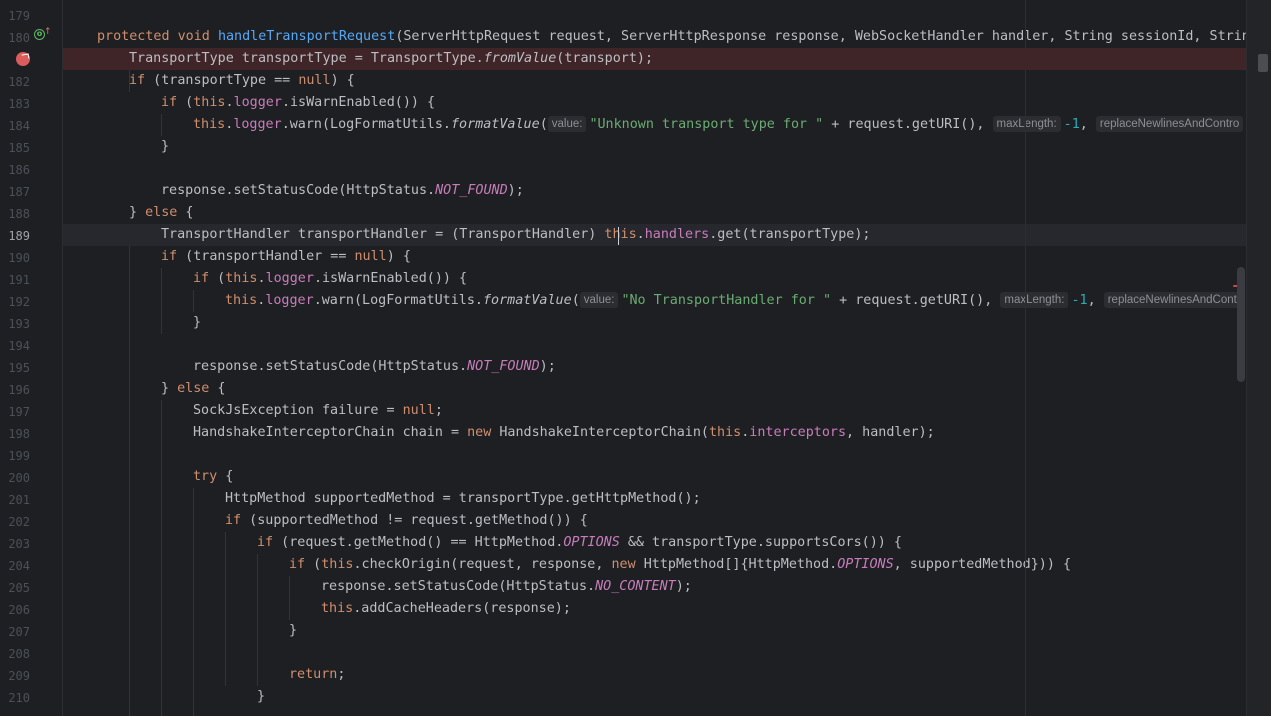 The height and width of the screenshot is (716, 1271). What do you see at coordinates (890, 432) in the screenshot?
I see `code-text: , handler);` at bounding box center [890, 432].